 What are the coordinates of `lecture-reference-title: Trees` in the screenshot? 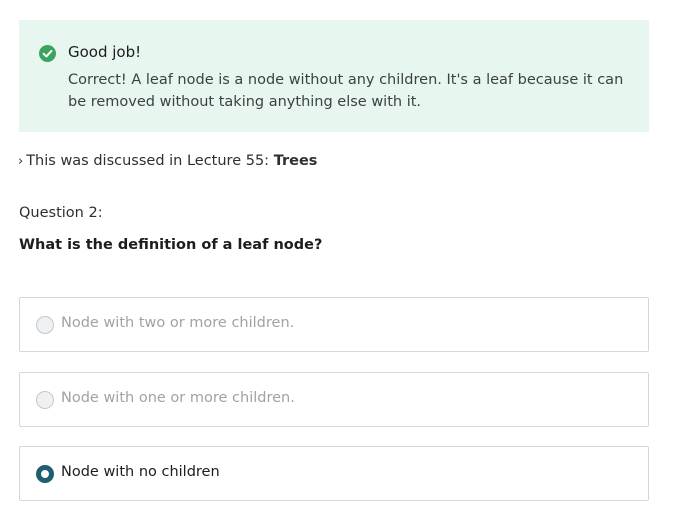 It's located at (296, 161).